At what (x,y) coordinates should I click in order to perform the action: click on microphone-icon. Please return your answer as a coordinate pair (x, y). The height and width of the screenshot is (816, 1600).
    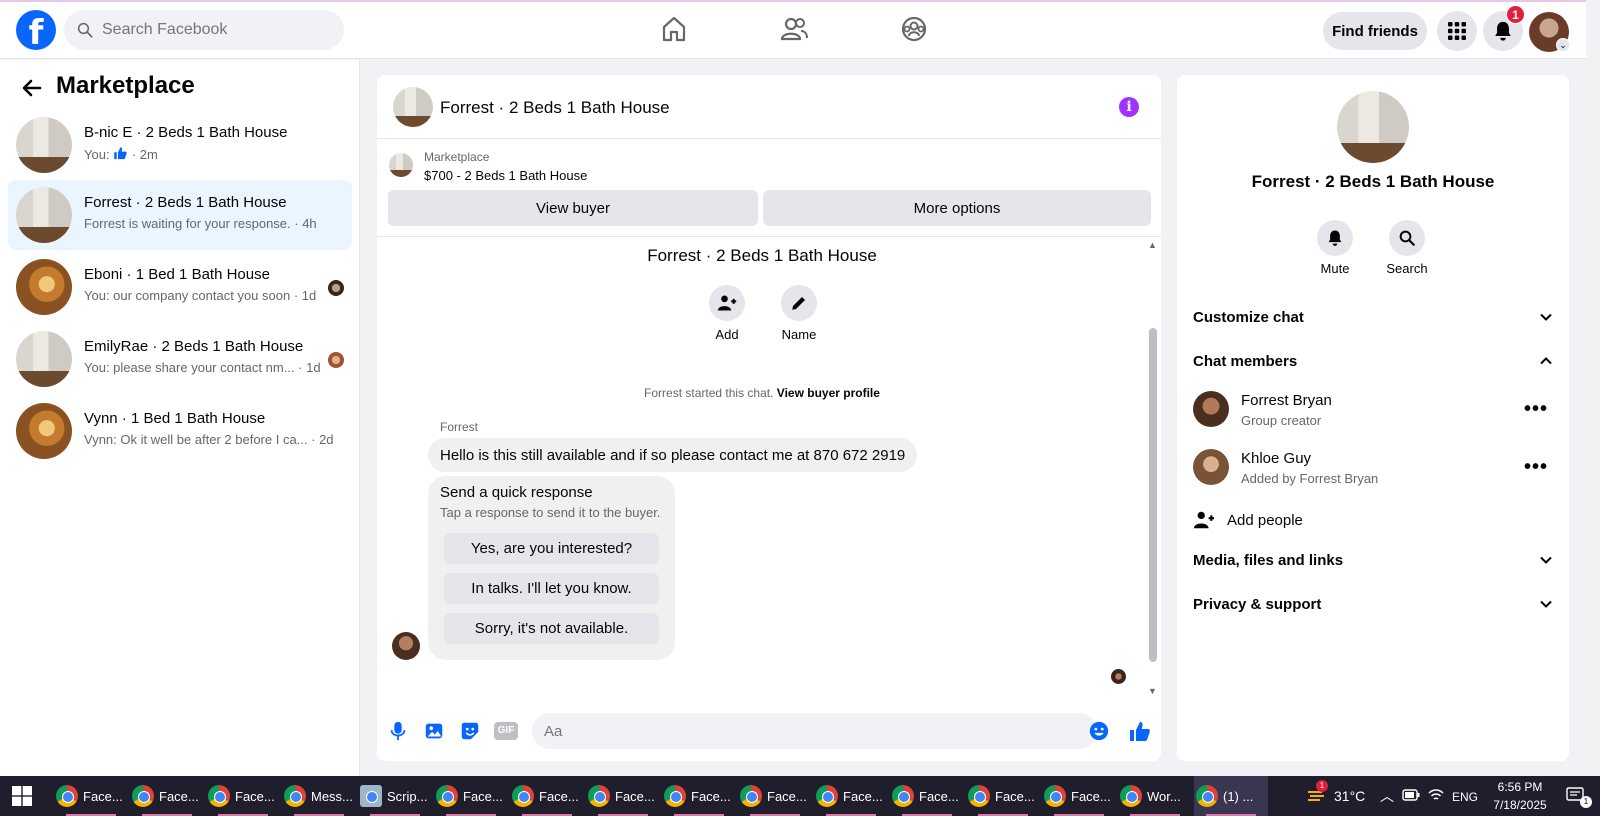
    Looking at the image, I should click on (398, 731).